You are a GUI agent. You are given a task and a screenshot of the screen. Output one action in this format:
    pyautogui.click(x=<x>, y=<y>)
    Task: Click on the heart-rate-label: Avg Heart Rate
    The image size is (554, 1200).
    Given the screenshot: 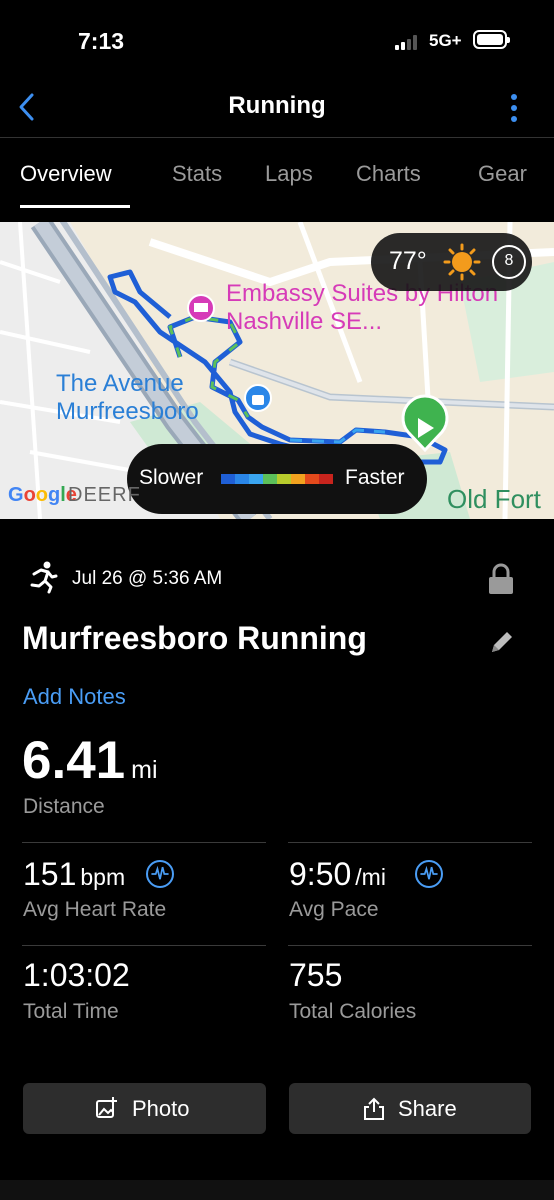 What is the action you would take?
    pyautogui.click(x=95, y=909)
    